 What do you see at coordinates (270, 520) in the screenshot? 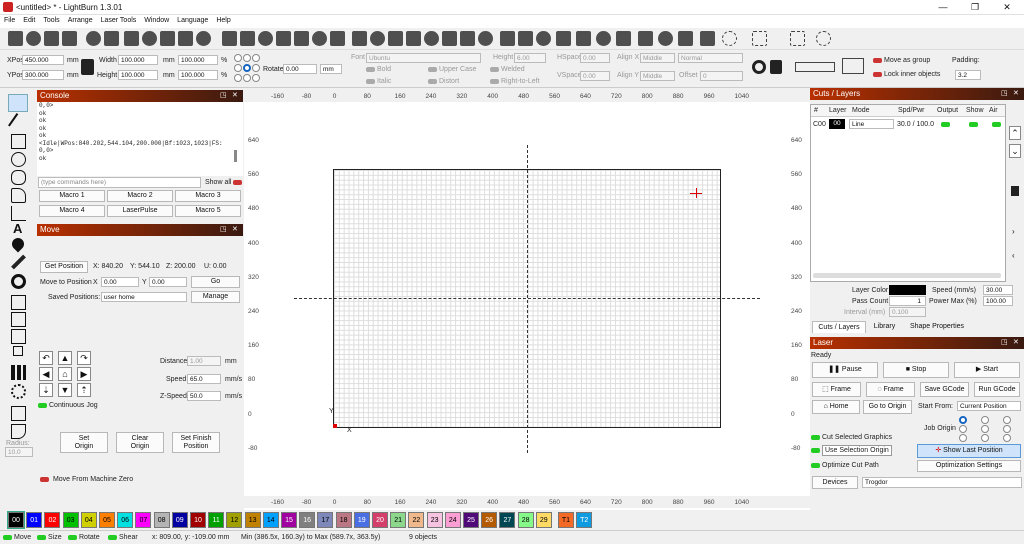
I see `color-swatch-14: 14` at bounding box center [270, 520].